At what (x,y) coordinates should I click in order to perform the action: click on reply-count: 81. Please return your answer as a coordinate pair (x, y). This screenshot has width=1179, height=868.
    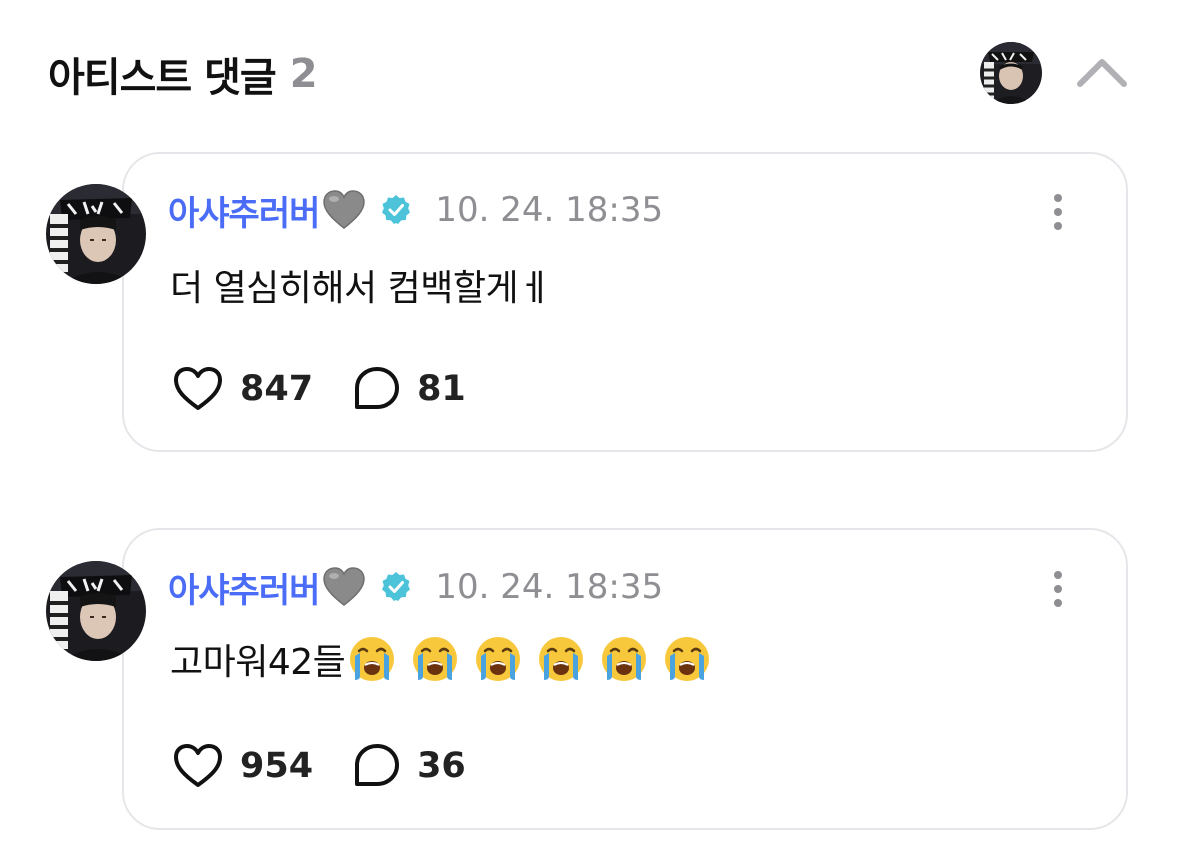
    Looking at the image, I should click on (441, 389).